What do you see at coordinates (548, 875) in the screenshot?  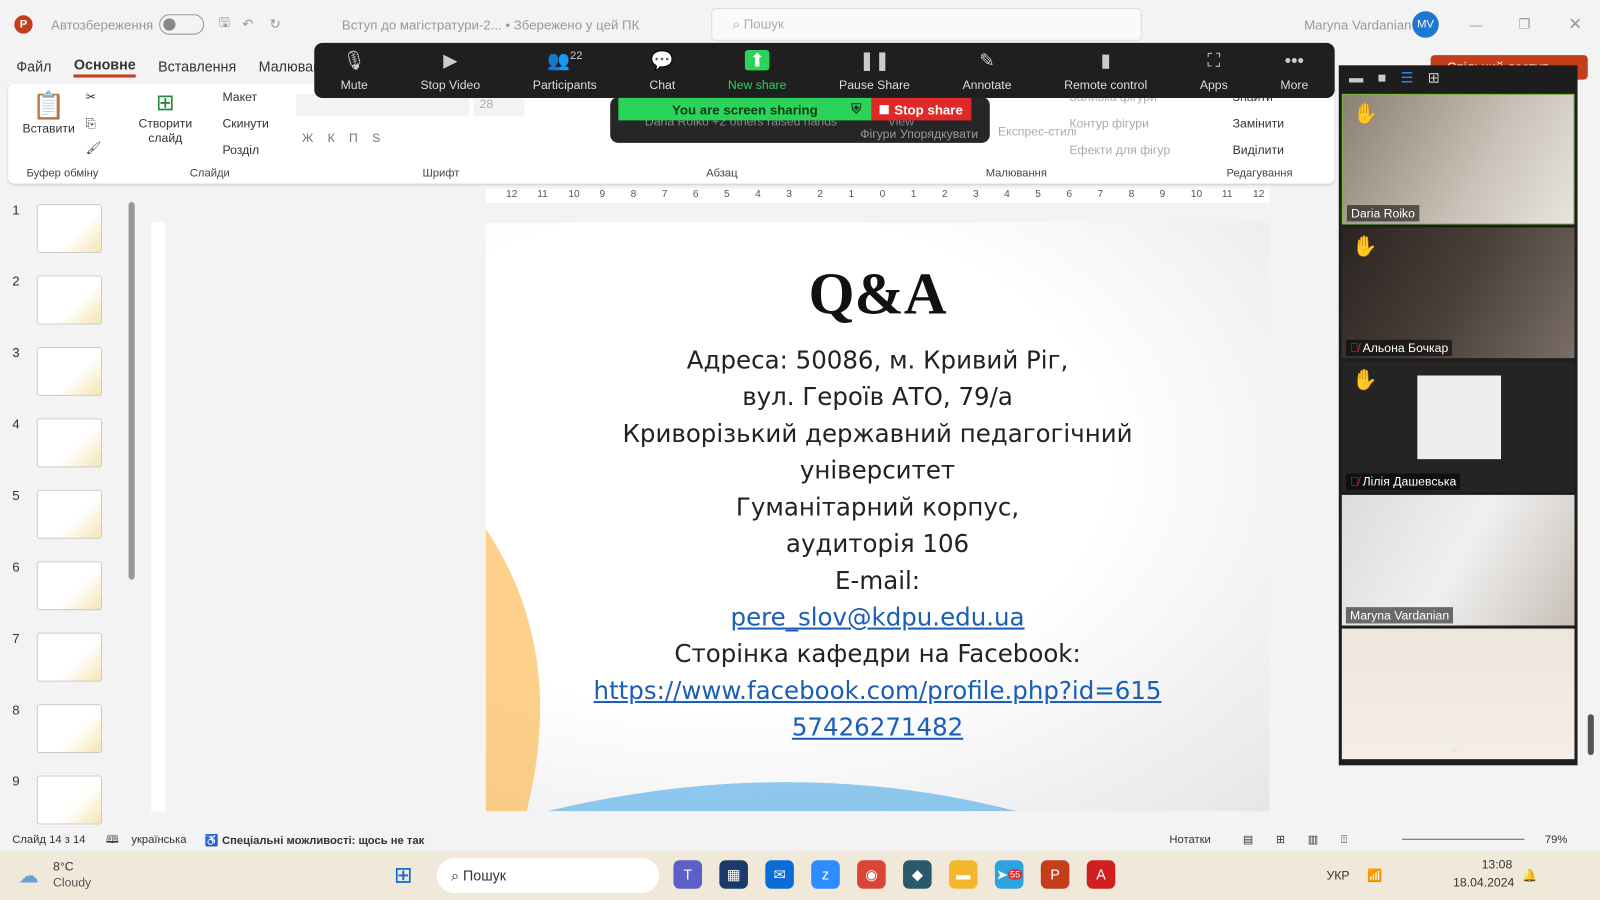 I see `taskbar-search: ⌕ Пошук` at bounding box center [548, 875].